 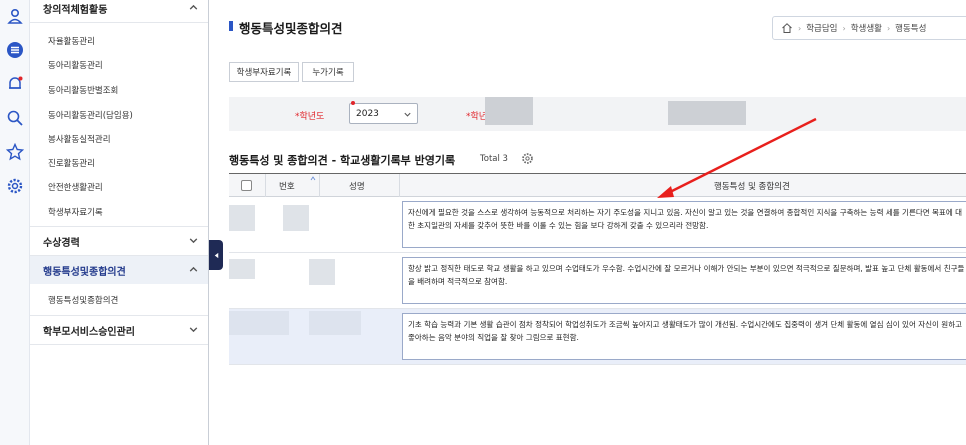 What do you see at coordinates (264, 72) in the screenshot?
I see `tab-student-records: 학생부자료기록` at bounding box center [264, 72].